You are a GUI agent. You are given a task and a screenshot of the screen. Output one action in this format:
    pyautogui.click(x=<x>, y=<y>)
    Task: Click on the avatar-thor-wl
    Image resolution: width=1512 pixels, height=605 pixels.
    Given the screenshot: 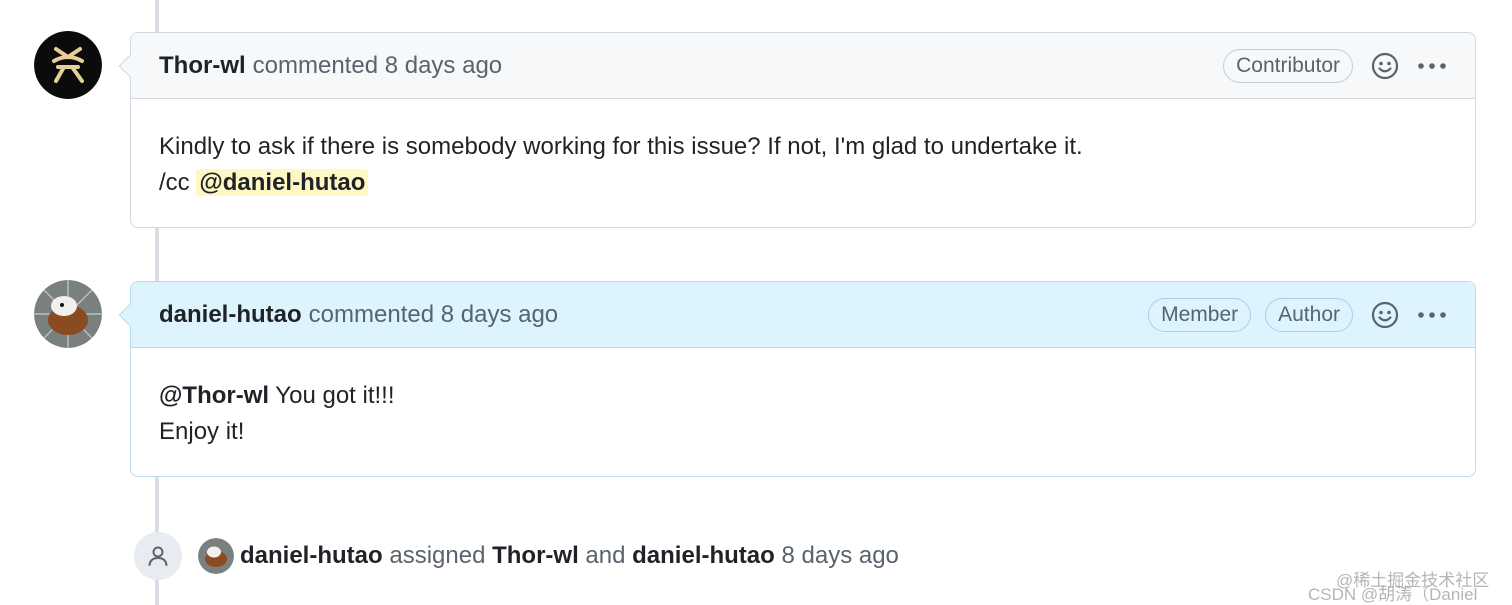 What is the action you would take?
    pyautogui.click(x=68, y=65)
    